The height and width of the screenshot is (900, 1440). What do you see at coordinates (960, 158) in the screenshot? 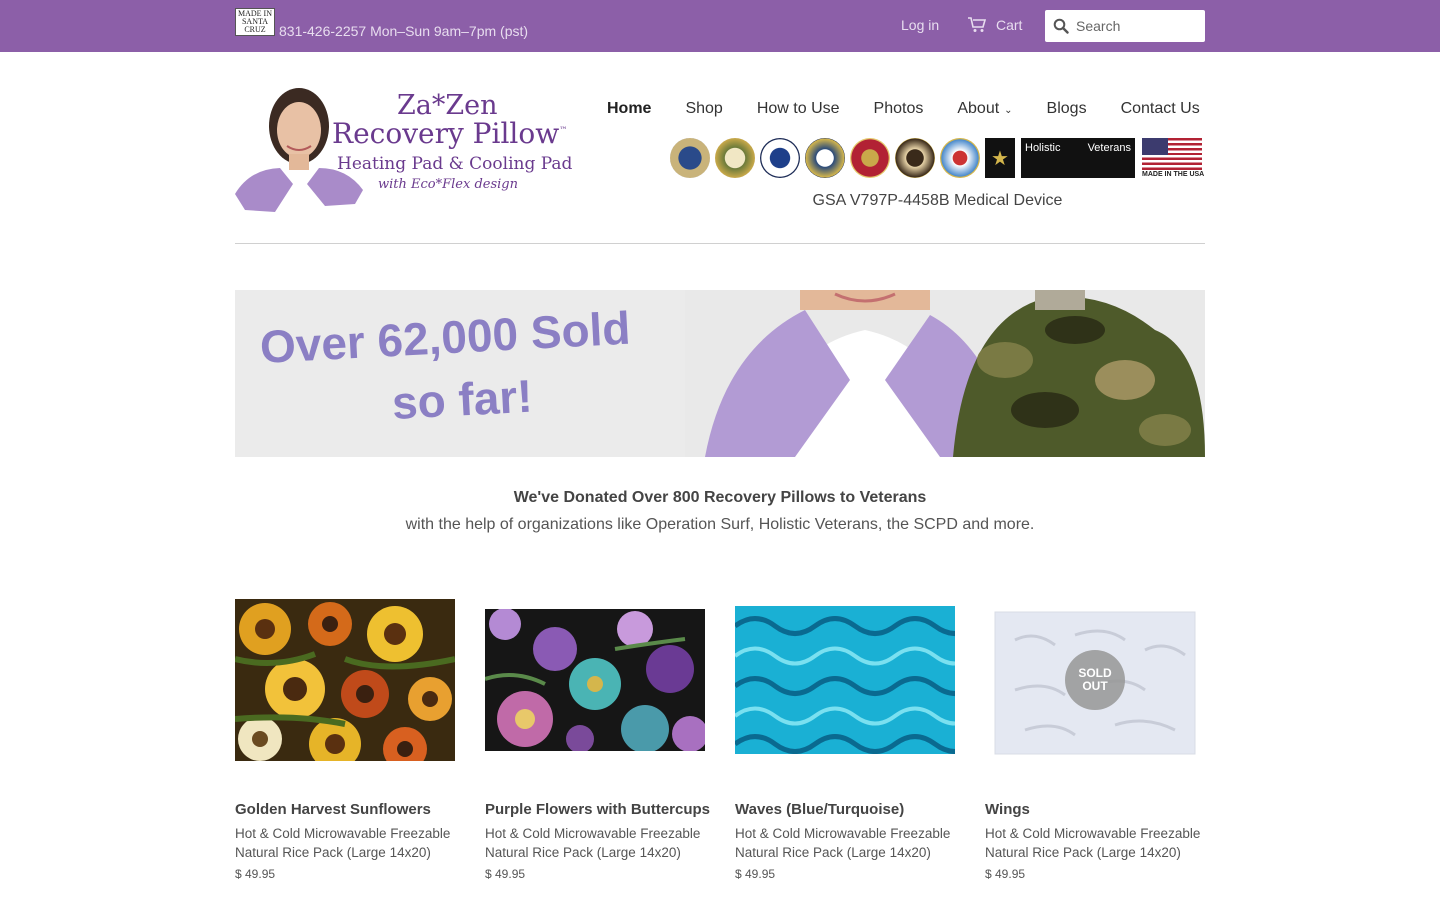
I see `coast-guard-seal-icon` at bounding box center [960, 158].